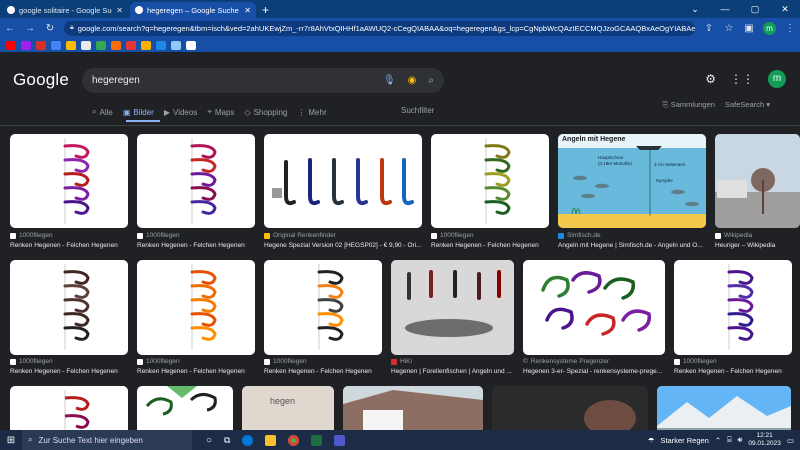  I want to click on settings-gear-icon: ⚙, so click(710, 79).